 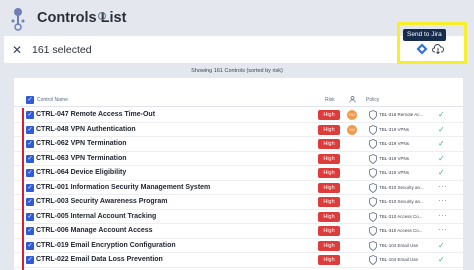 What do you see at coordinates (330, 100) in the screenshot?
I see `column-header-risk: Risk` at bounding box center [330, 100].